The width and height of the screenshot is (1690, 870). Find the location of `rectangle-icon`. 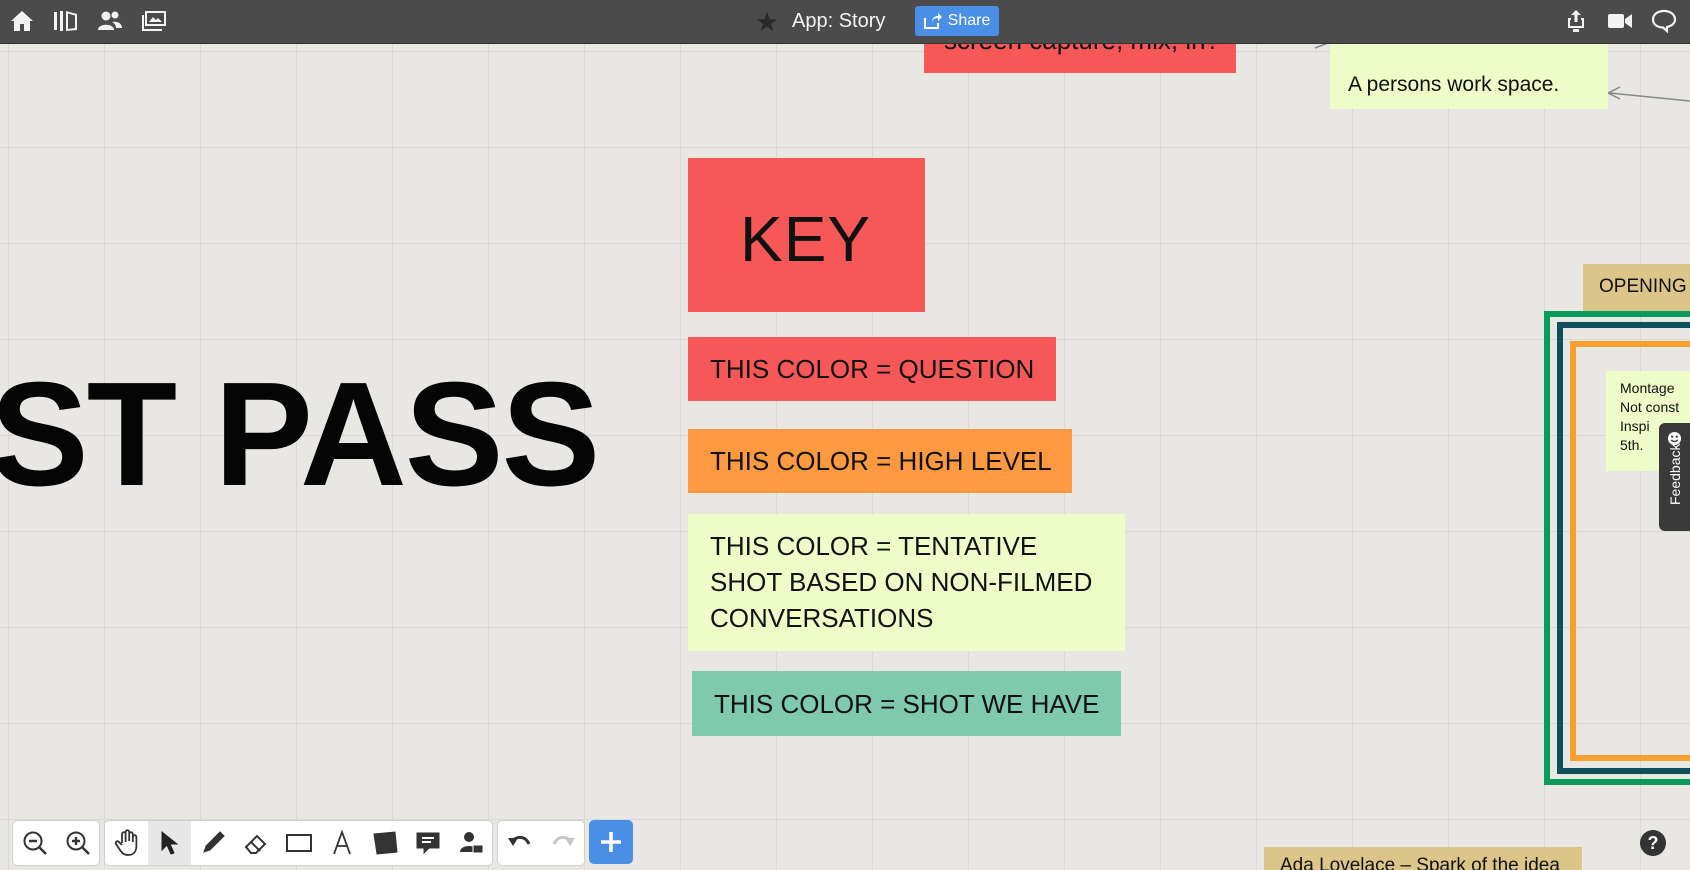

rectangle-icon is located at coordinates (298, 843).